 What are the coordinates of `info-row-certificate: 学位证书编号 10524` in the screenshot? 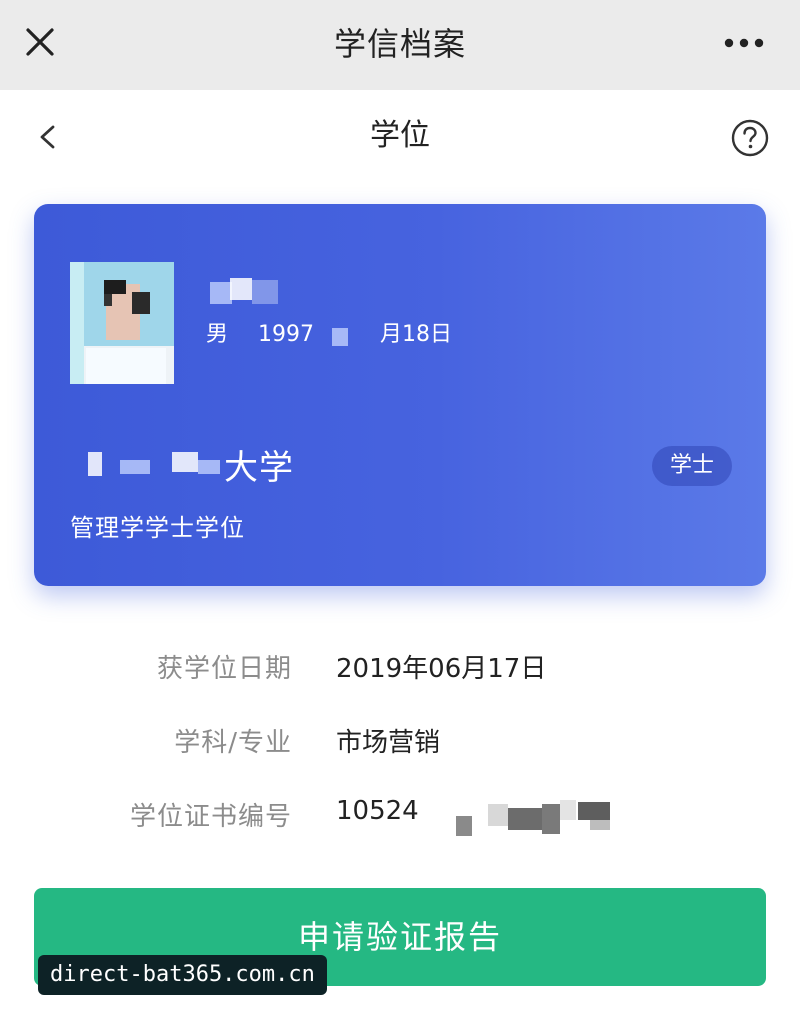 It's located at (400, 816).